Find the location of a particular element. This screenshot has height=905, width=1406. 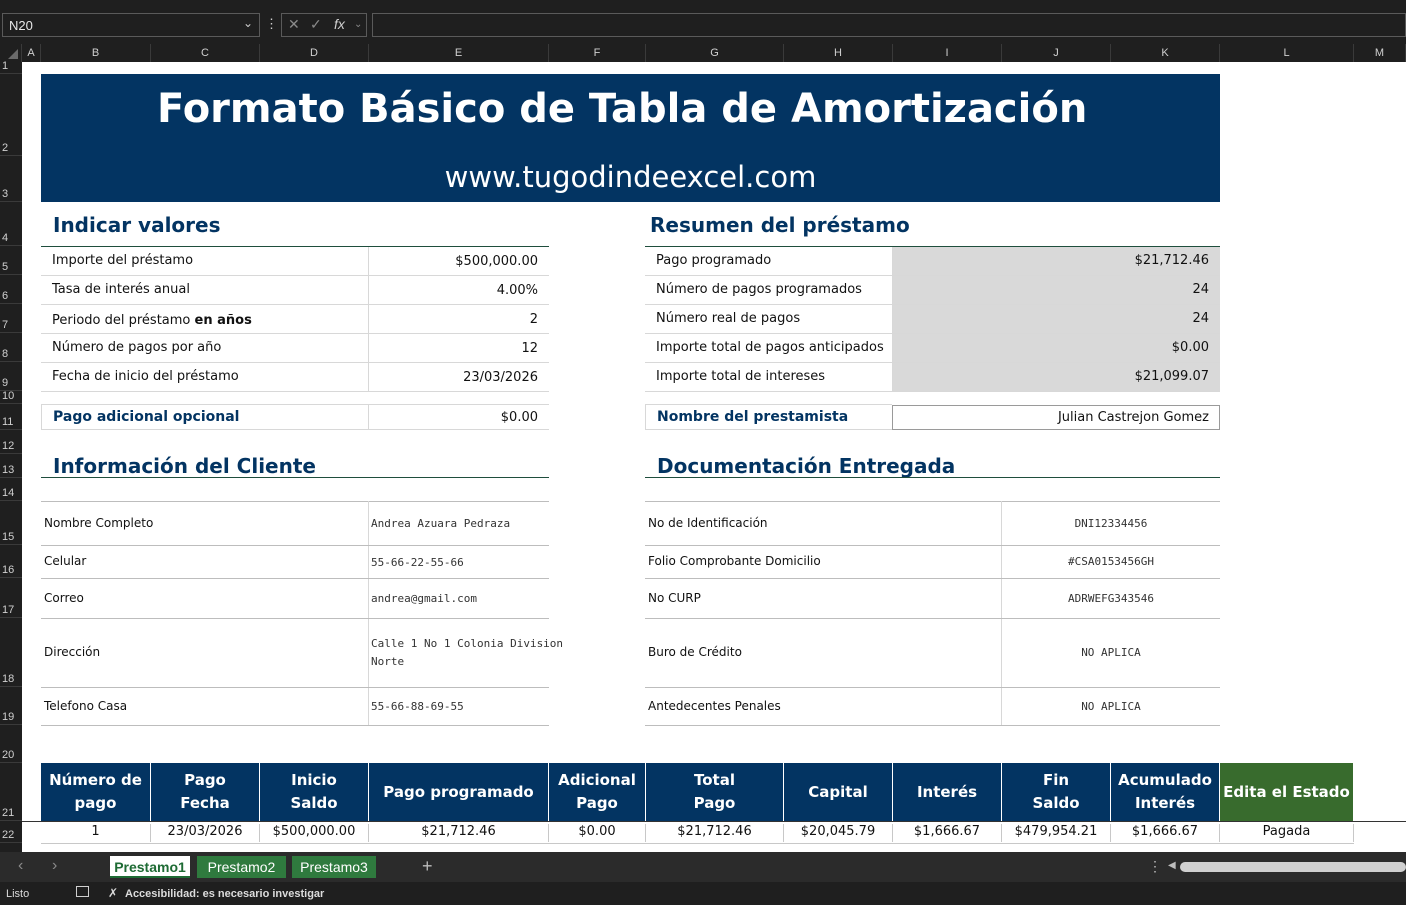

input-value: 4.00% is located at coordinates (459, 290).